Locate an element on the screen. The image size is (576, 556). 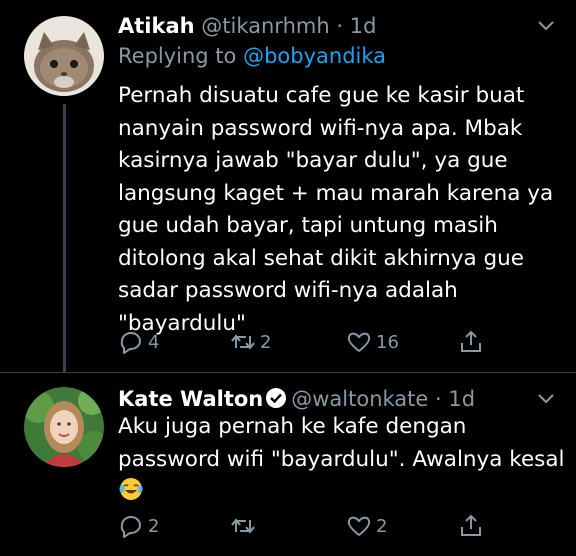
retweet-button: 2 is located at coordinates (250, 342).